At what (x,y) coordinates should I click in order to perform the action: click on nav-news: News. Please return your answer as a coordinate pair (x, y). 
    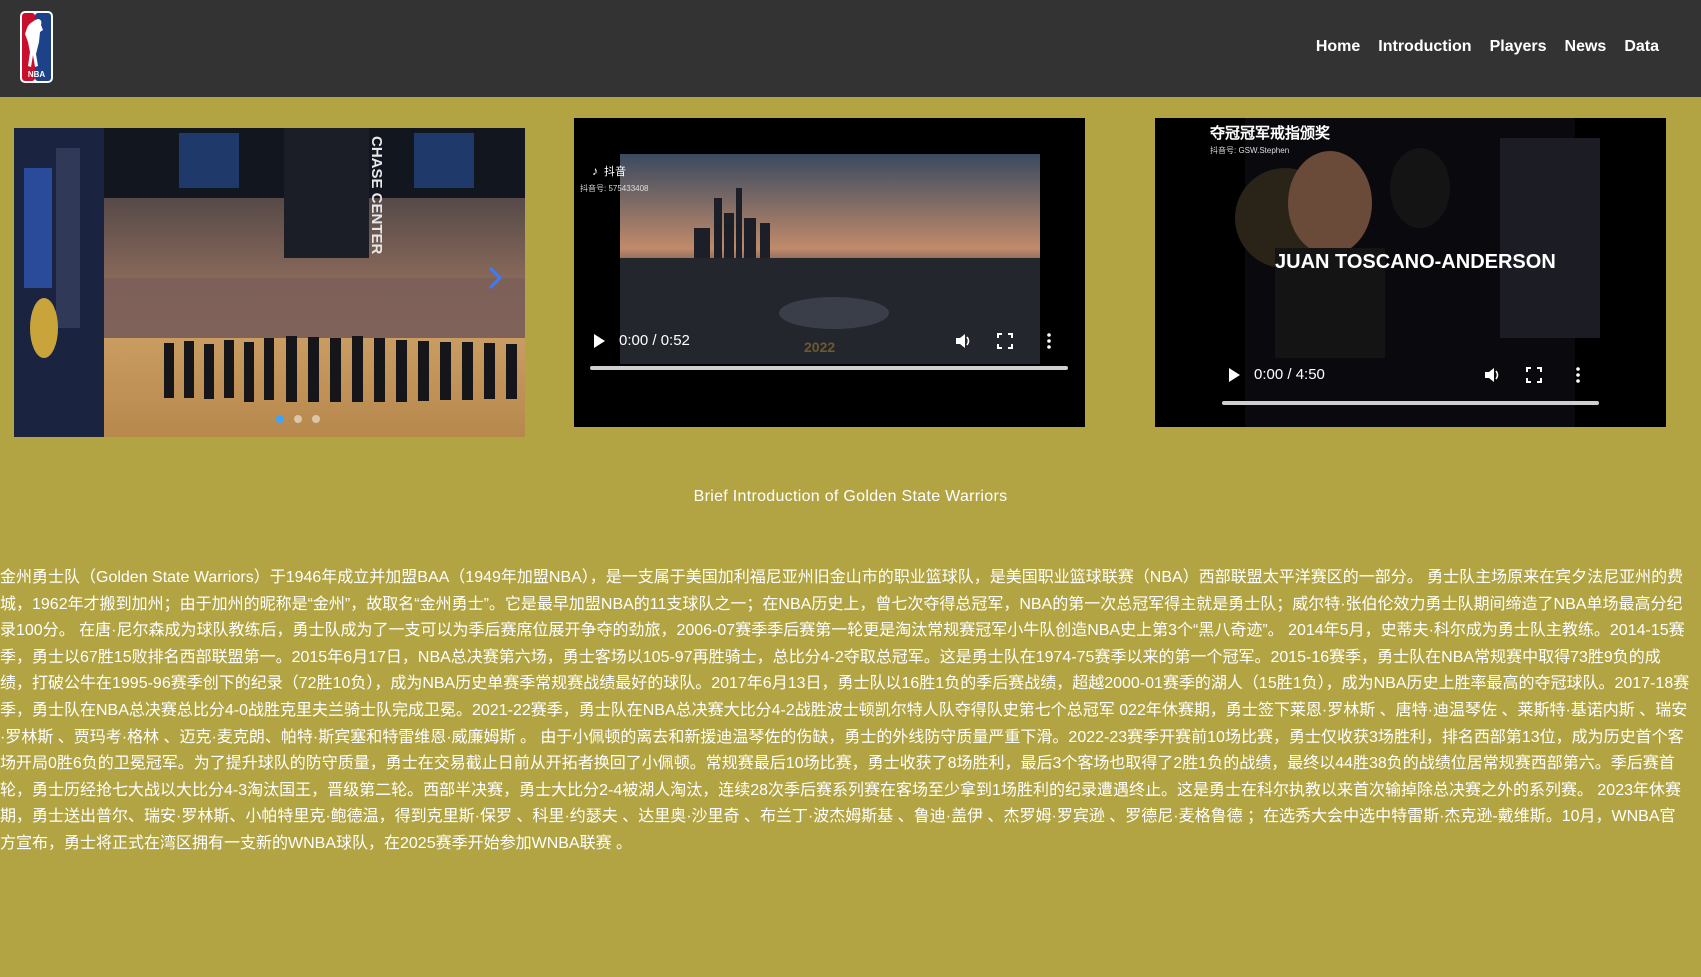
    Looking at the image, I should click on (1586, 47).